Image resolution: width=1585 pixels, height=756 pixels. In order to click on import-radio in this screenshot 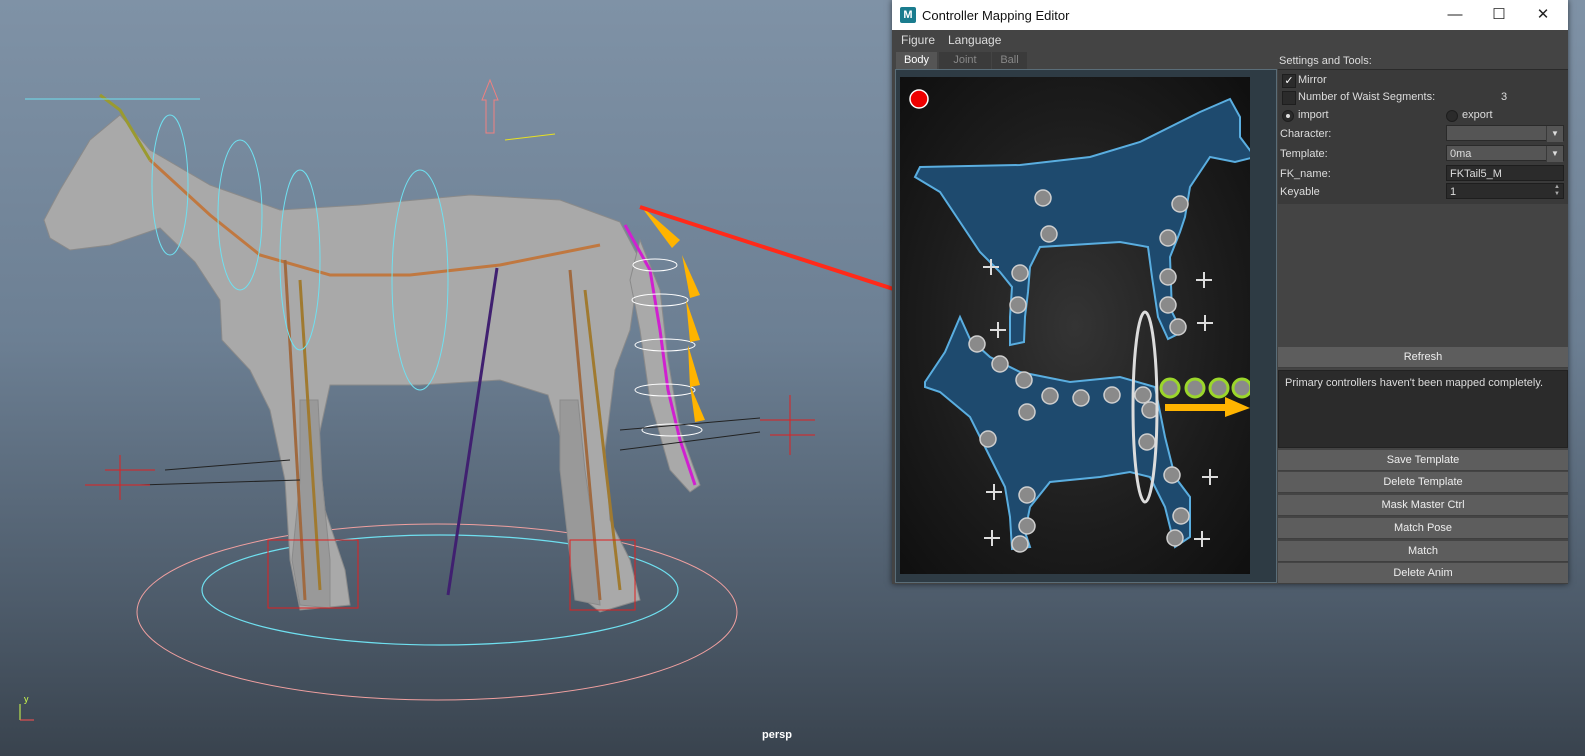, I will do `click(1288, 116)`.